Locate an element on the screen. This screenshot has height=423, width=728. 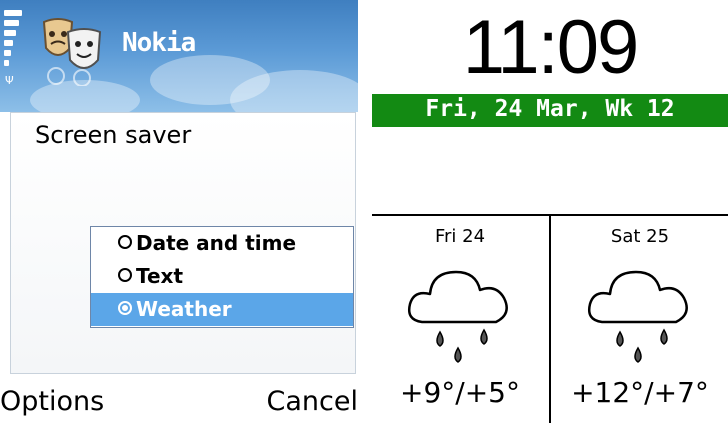
themes-masks-icon is located at coordinates (72, 52).